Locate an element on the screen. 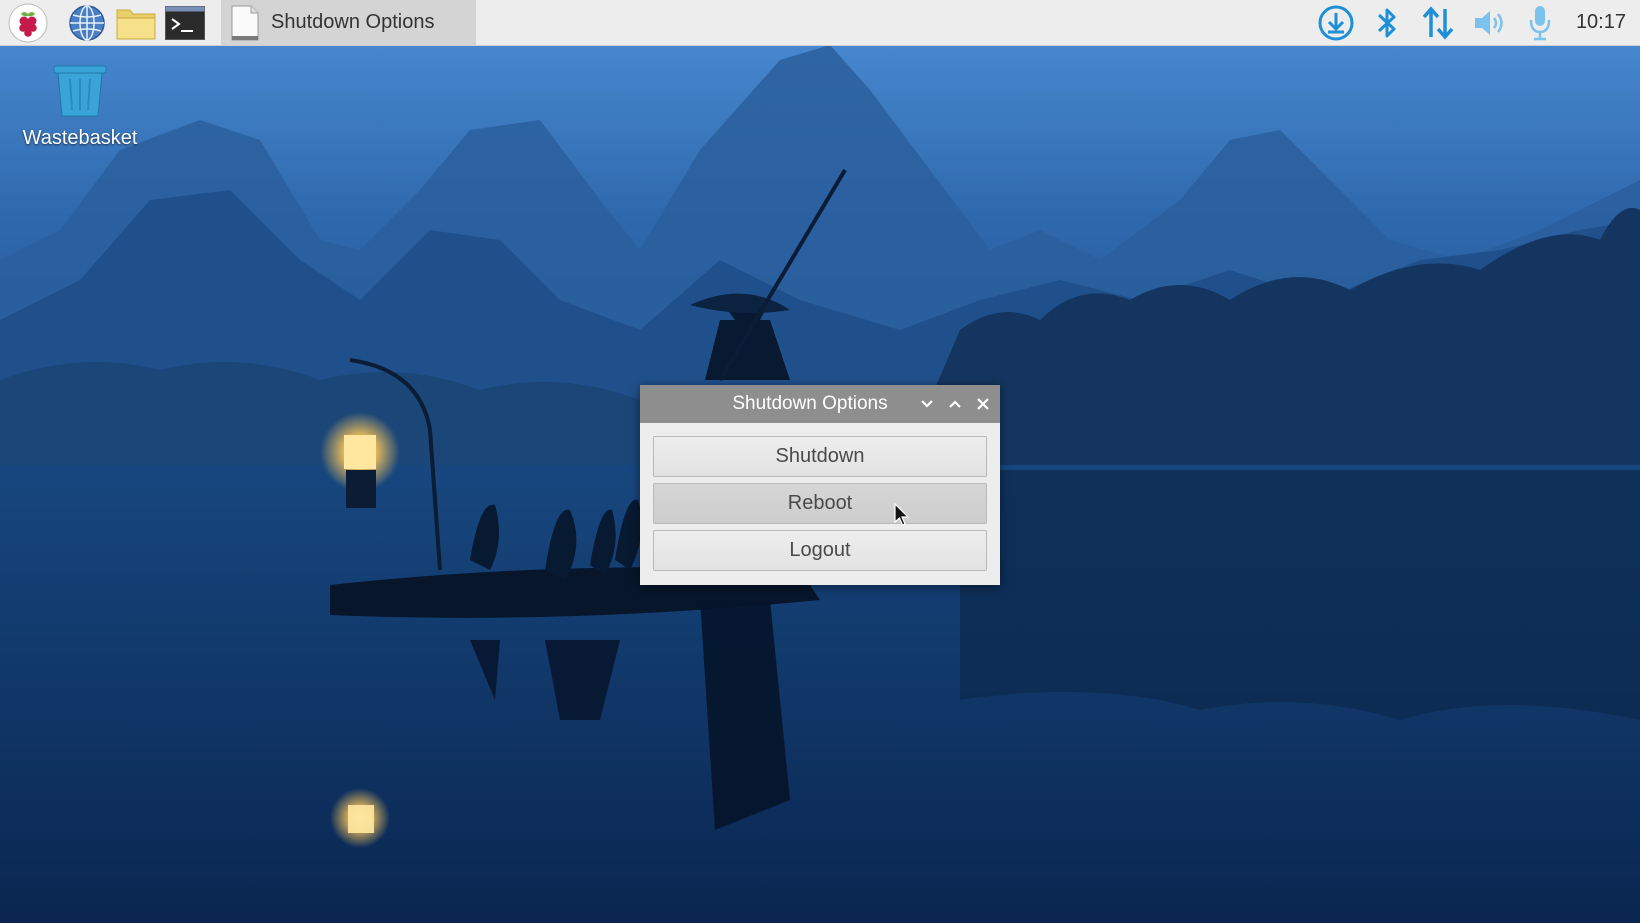  volume-icon is located at coordinates (1490, 23).